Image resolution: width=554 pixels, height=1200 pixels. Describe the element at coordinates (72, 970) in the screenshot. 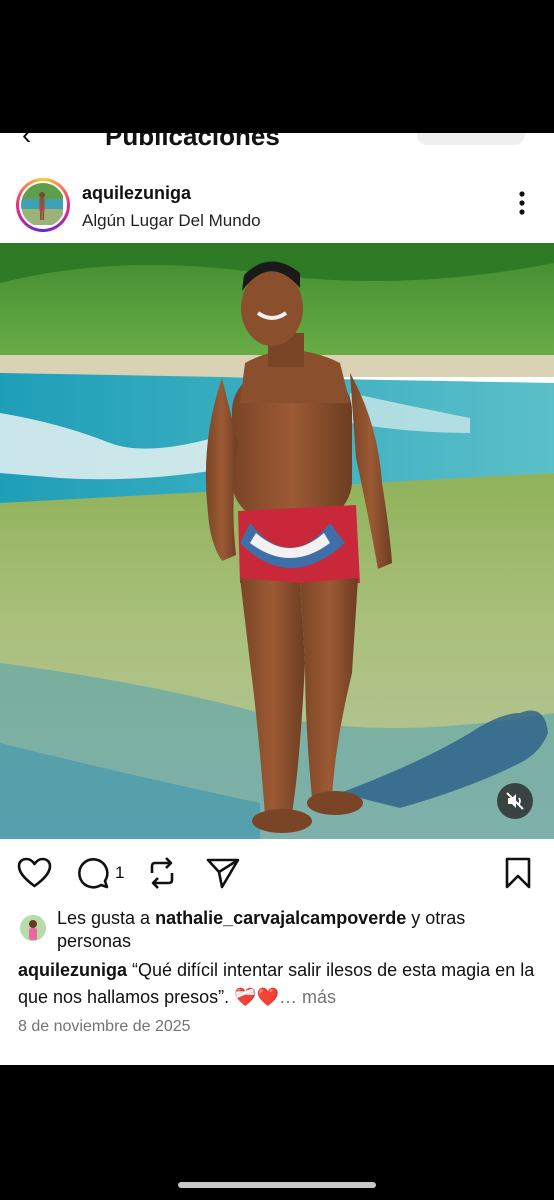

I see `caption-username: aquilezuniga` at that location.